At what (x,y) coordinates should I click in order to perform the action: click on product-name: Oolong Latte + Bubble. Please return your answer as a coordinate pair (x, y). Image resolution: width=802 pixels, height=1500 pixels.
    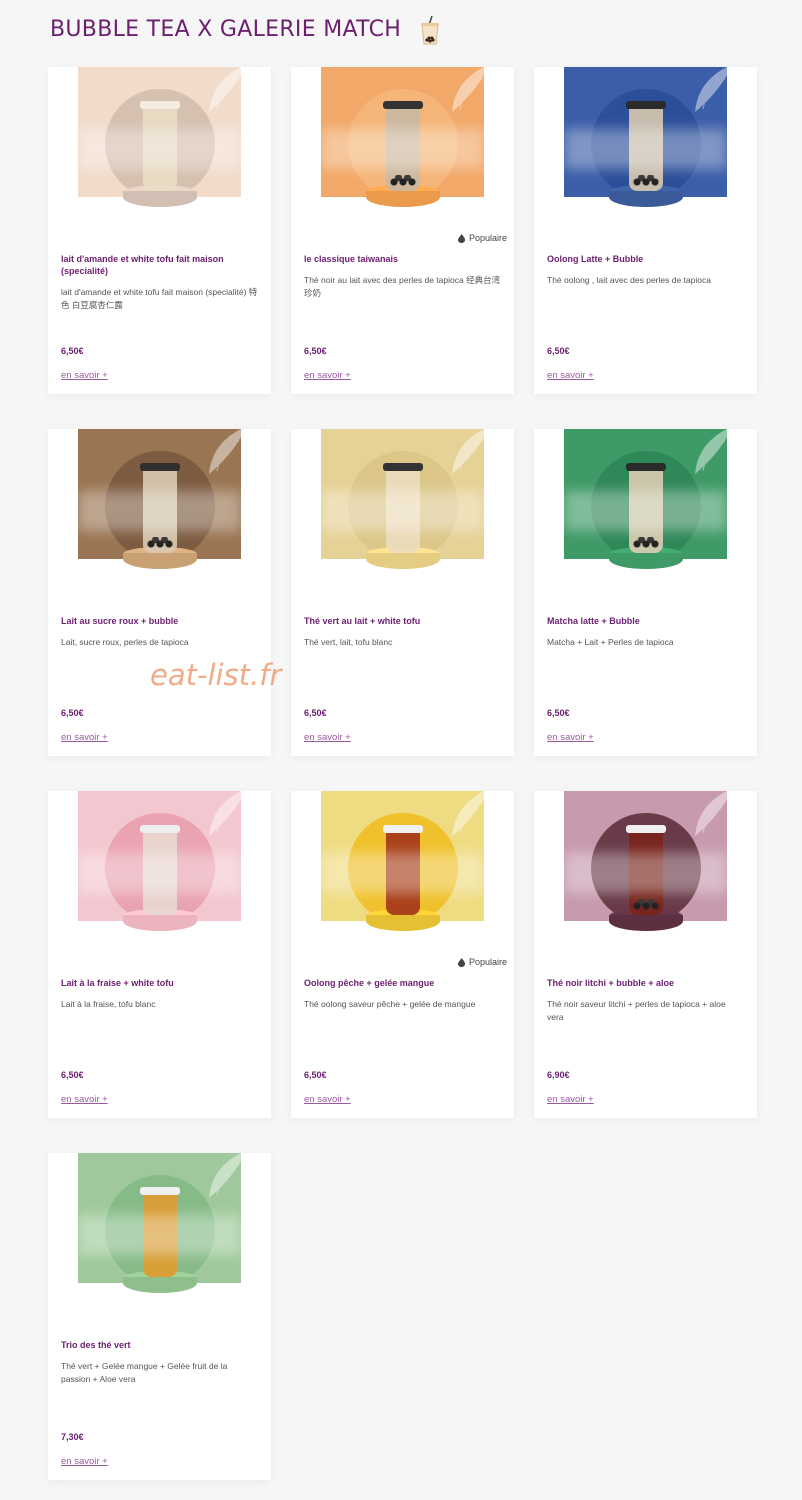
    Looking at the image, I should click on (595, 259).